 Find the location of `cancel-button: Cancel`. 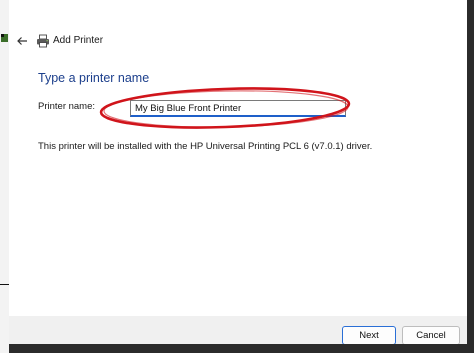

cancel-button: Cancel is located at coordinates (431, 335).